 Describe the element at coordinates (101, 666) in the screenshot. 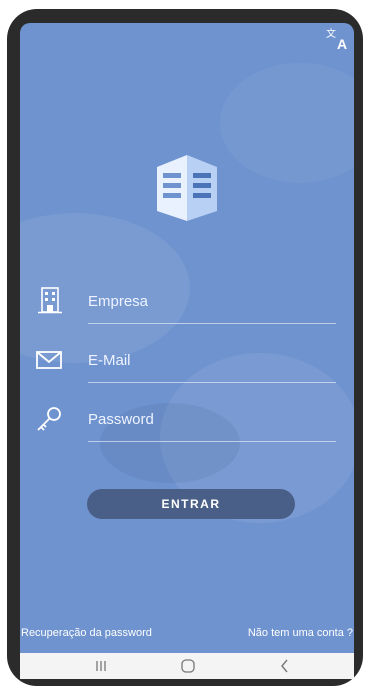

I see `recents-icon` at that location.